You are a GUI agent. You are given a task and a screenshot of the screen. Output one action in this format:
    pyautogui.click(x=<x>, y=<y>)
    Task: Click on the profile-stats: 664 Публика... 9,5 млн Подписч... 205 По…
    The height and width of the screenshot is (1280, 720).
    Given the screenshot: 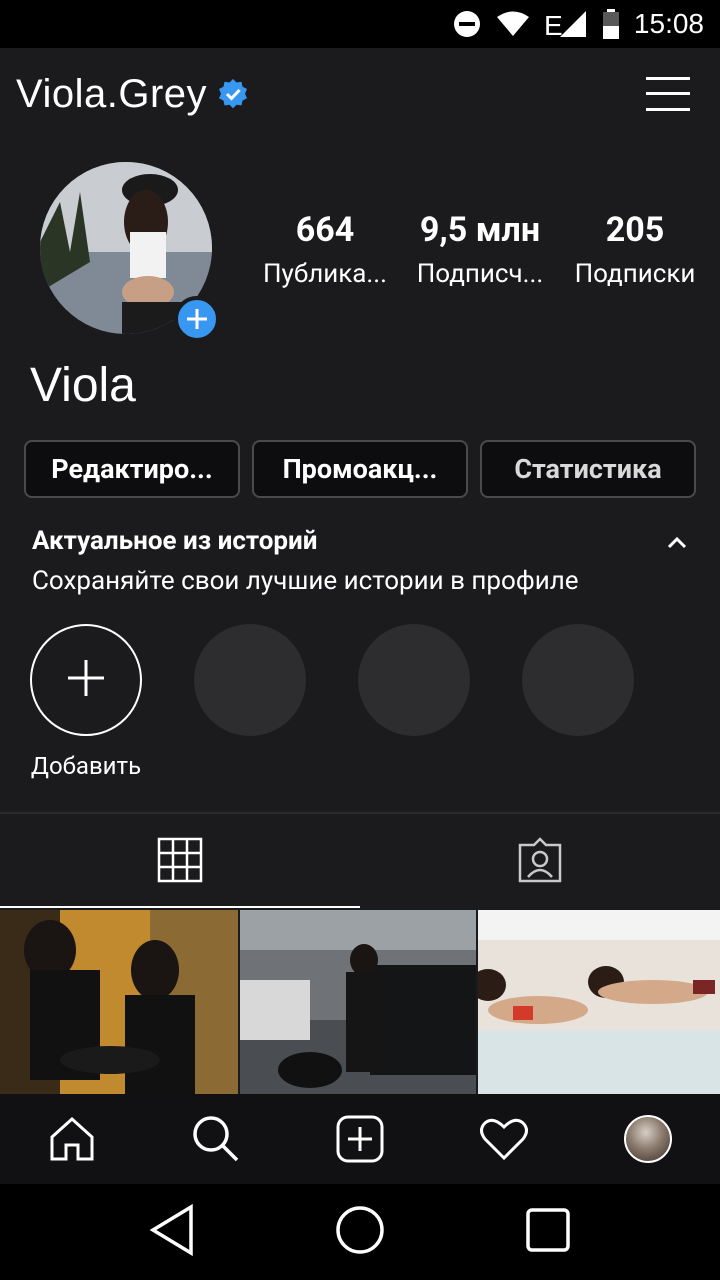 What is the action you would take?
    pyautogui.click(x=480, y=250)
    